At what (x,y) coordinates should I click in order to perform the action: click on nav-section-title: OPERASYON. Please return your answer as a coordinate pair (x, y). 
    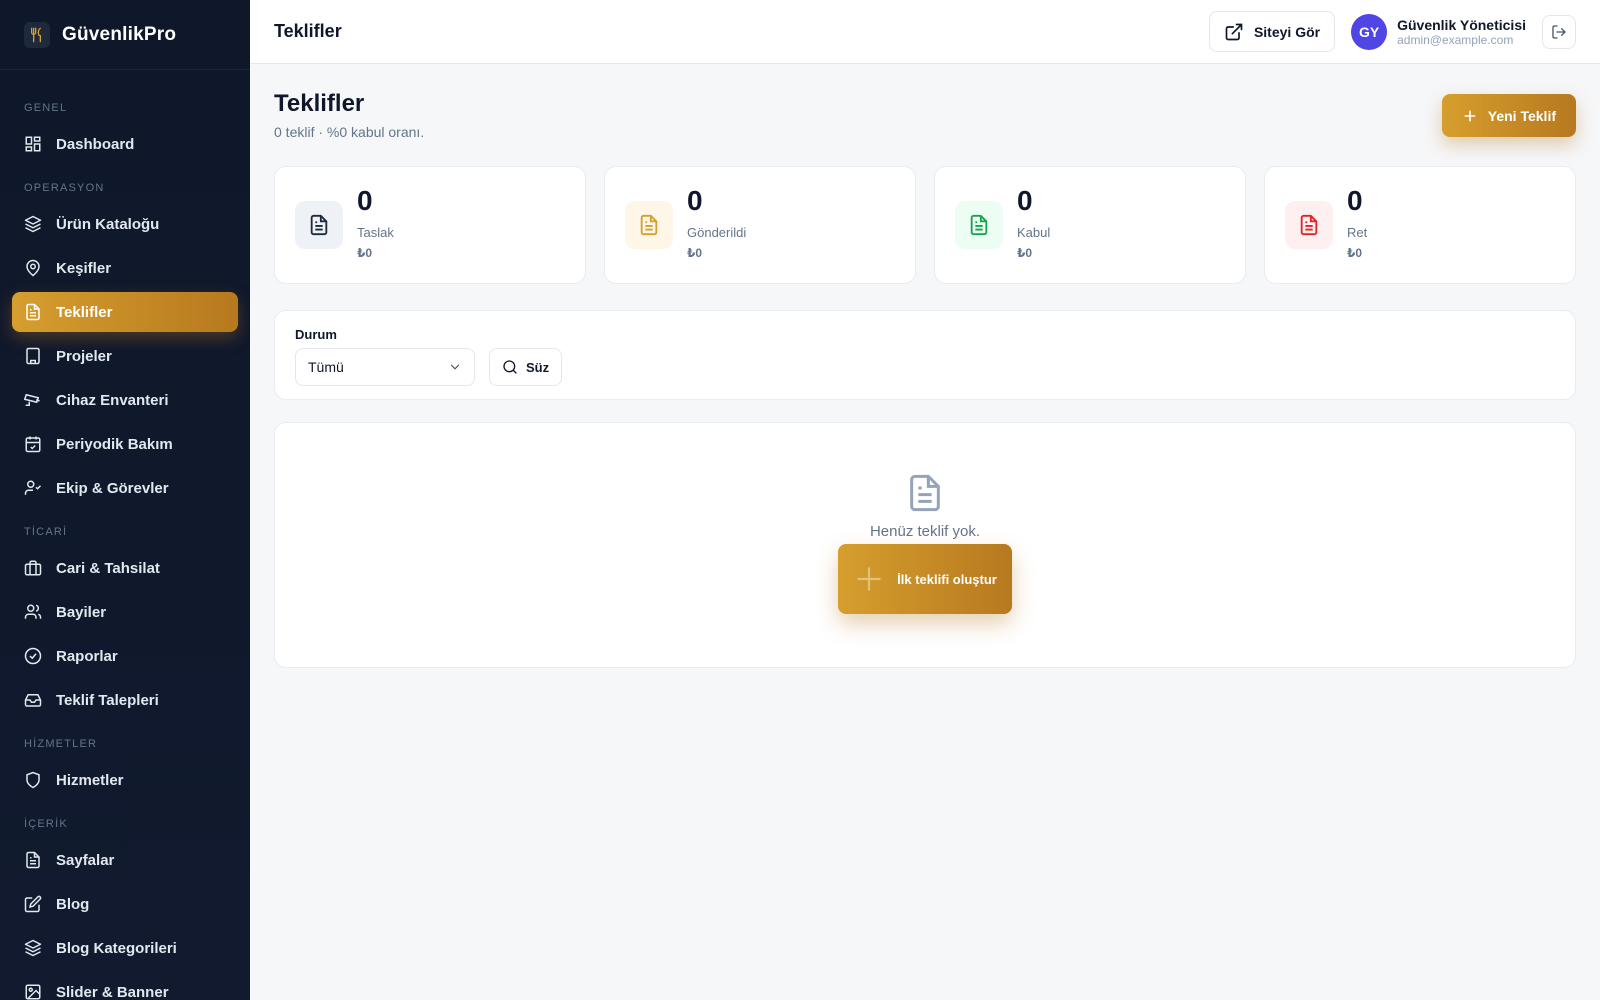
    Looking at the image, I should click on (64, 188).